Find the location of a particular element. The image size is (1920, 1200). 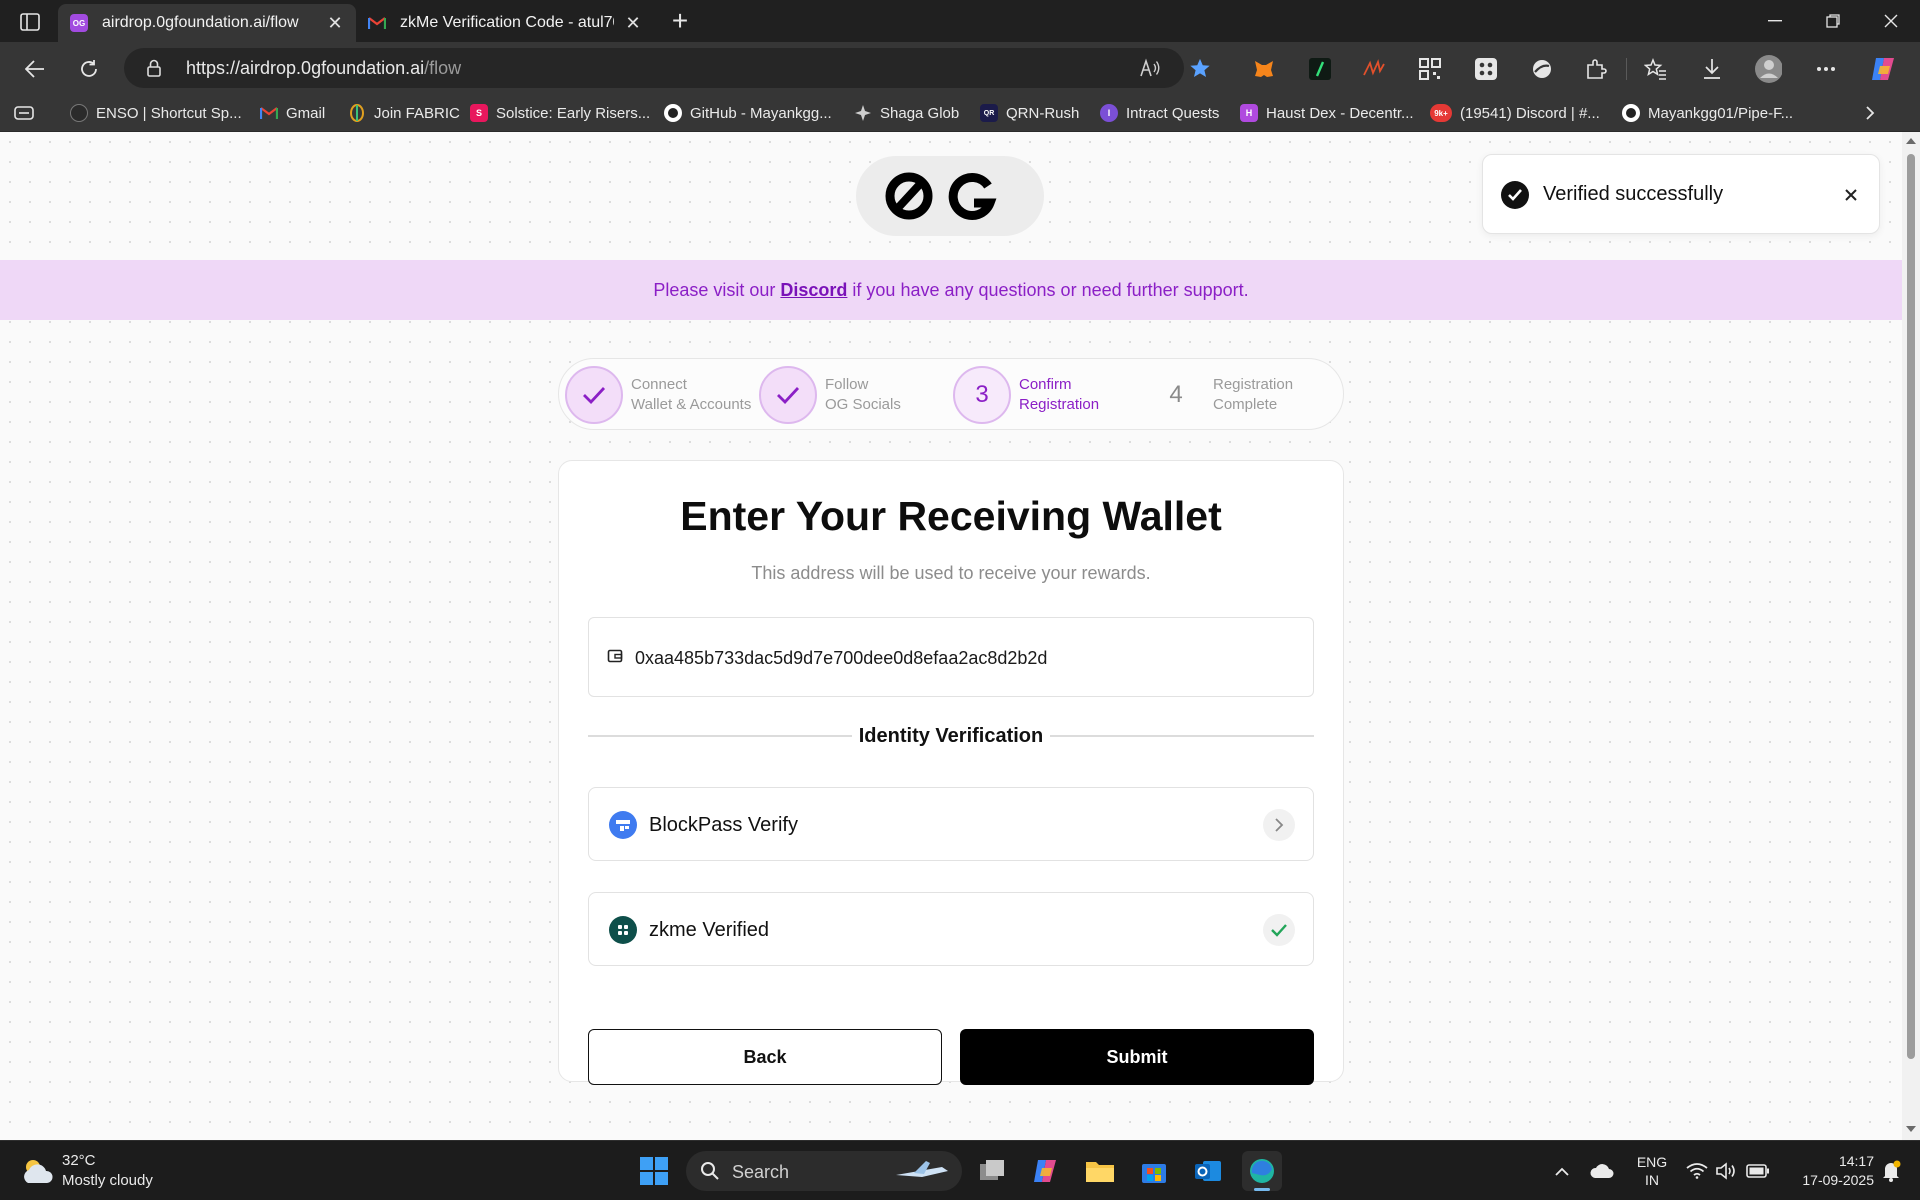

favorite-star-icon is located at coordinates (1200, 68).